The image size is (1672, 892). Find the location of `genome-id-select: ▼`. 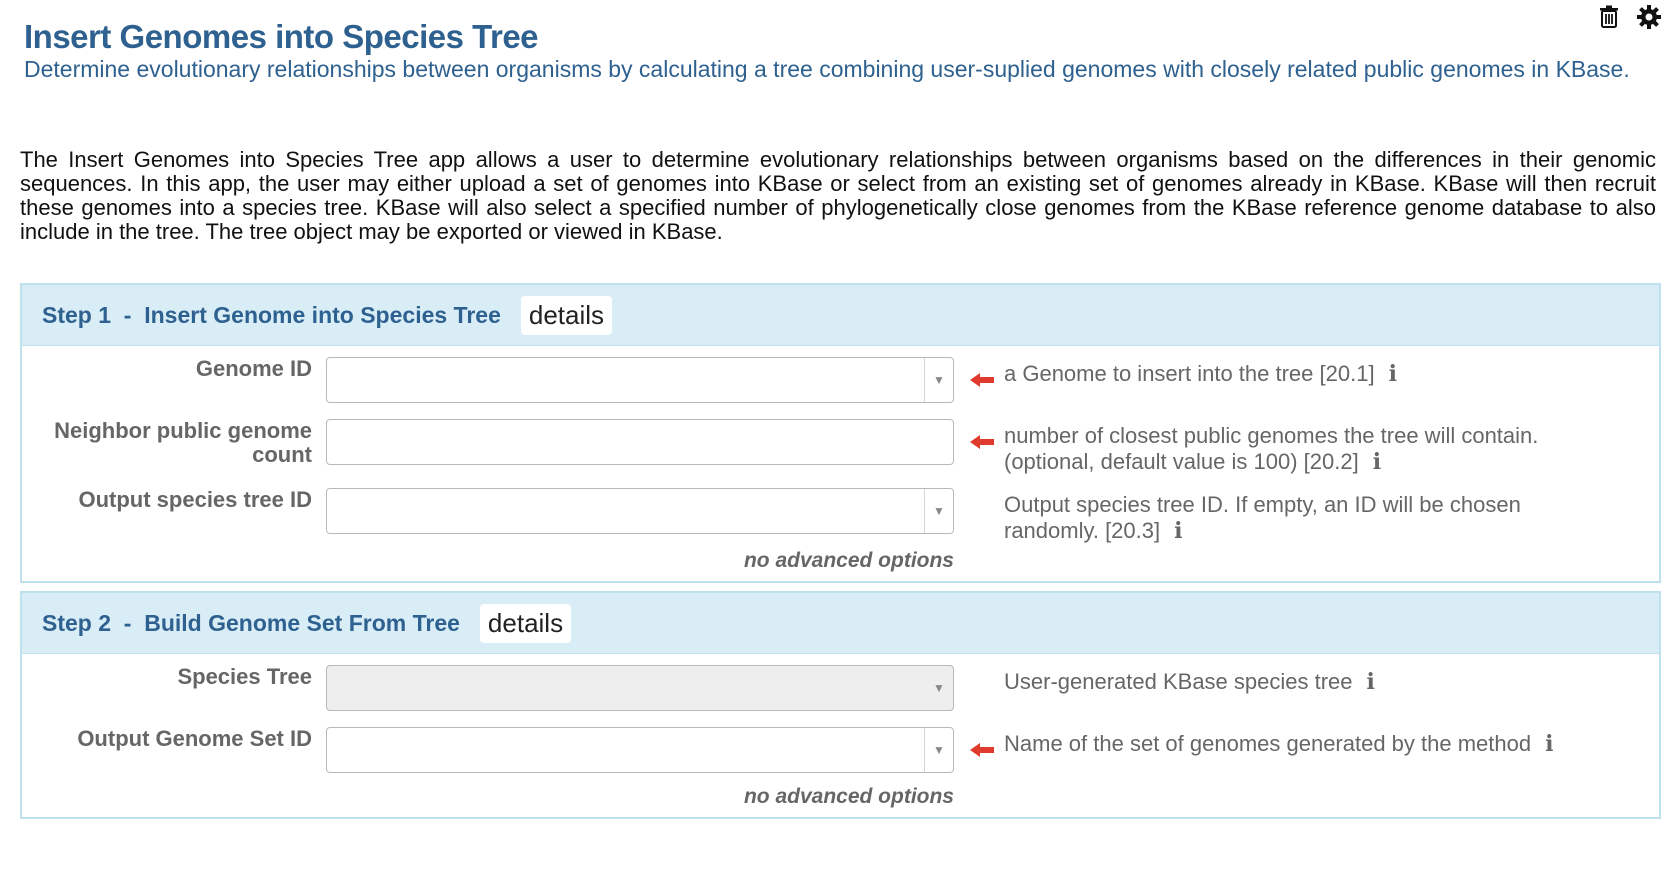

genome-id-select: ▼ is located at coordinates (640, 380).